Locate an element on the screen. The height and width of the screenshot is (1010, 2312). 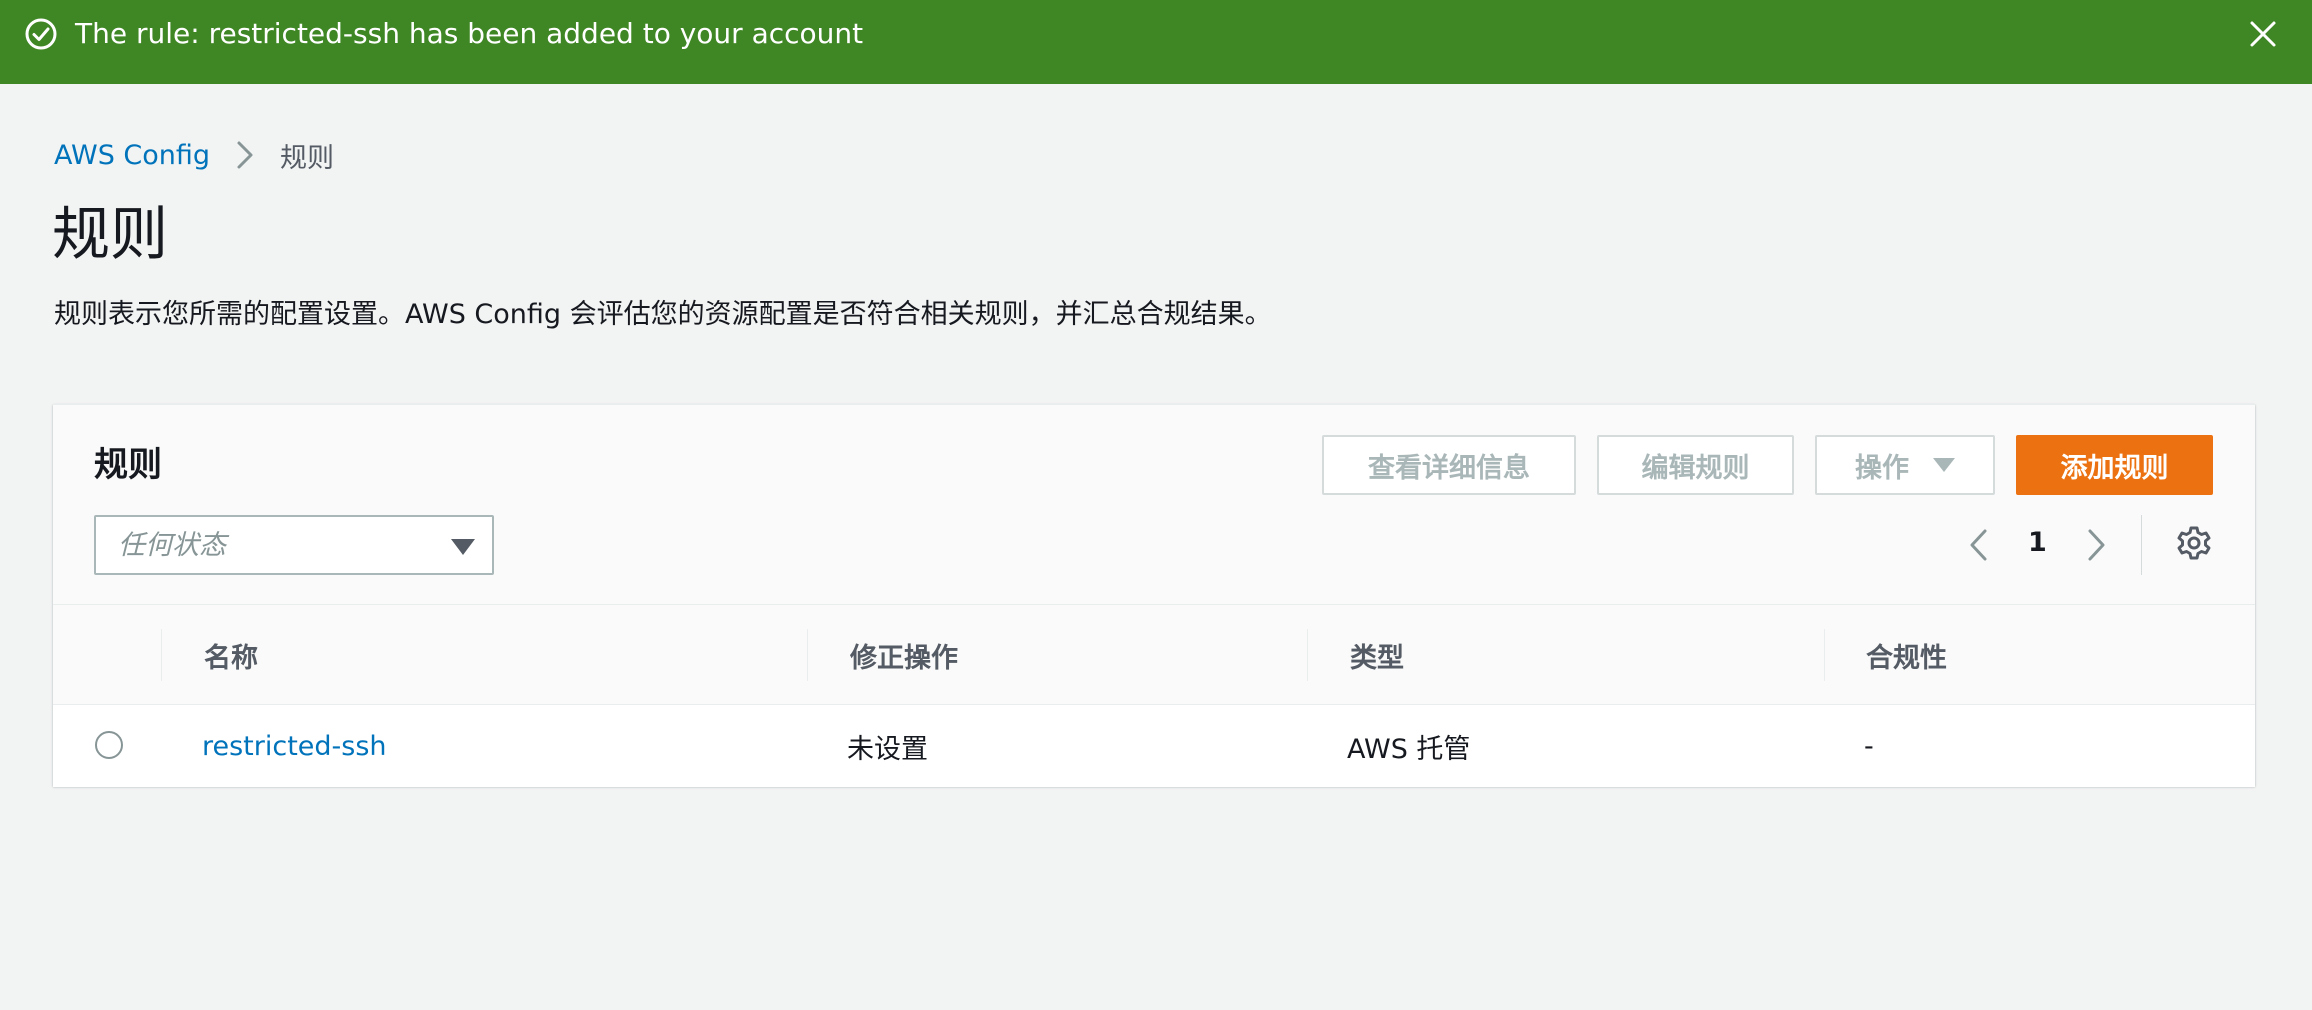
edit-rule-label: 编辑规则 is located at coordinates (1695, 468).